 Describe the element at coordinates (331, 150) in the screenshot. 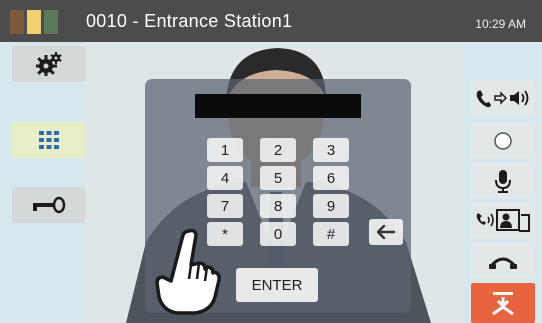

I see `key-3: 3` at that location.